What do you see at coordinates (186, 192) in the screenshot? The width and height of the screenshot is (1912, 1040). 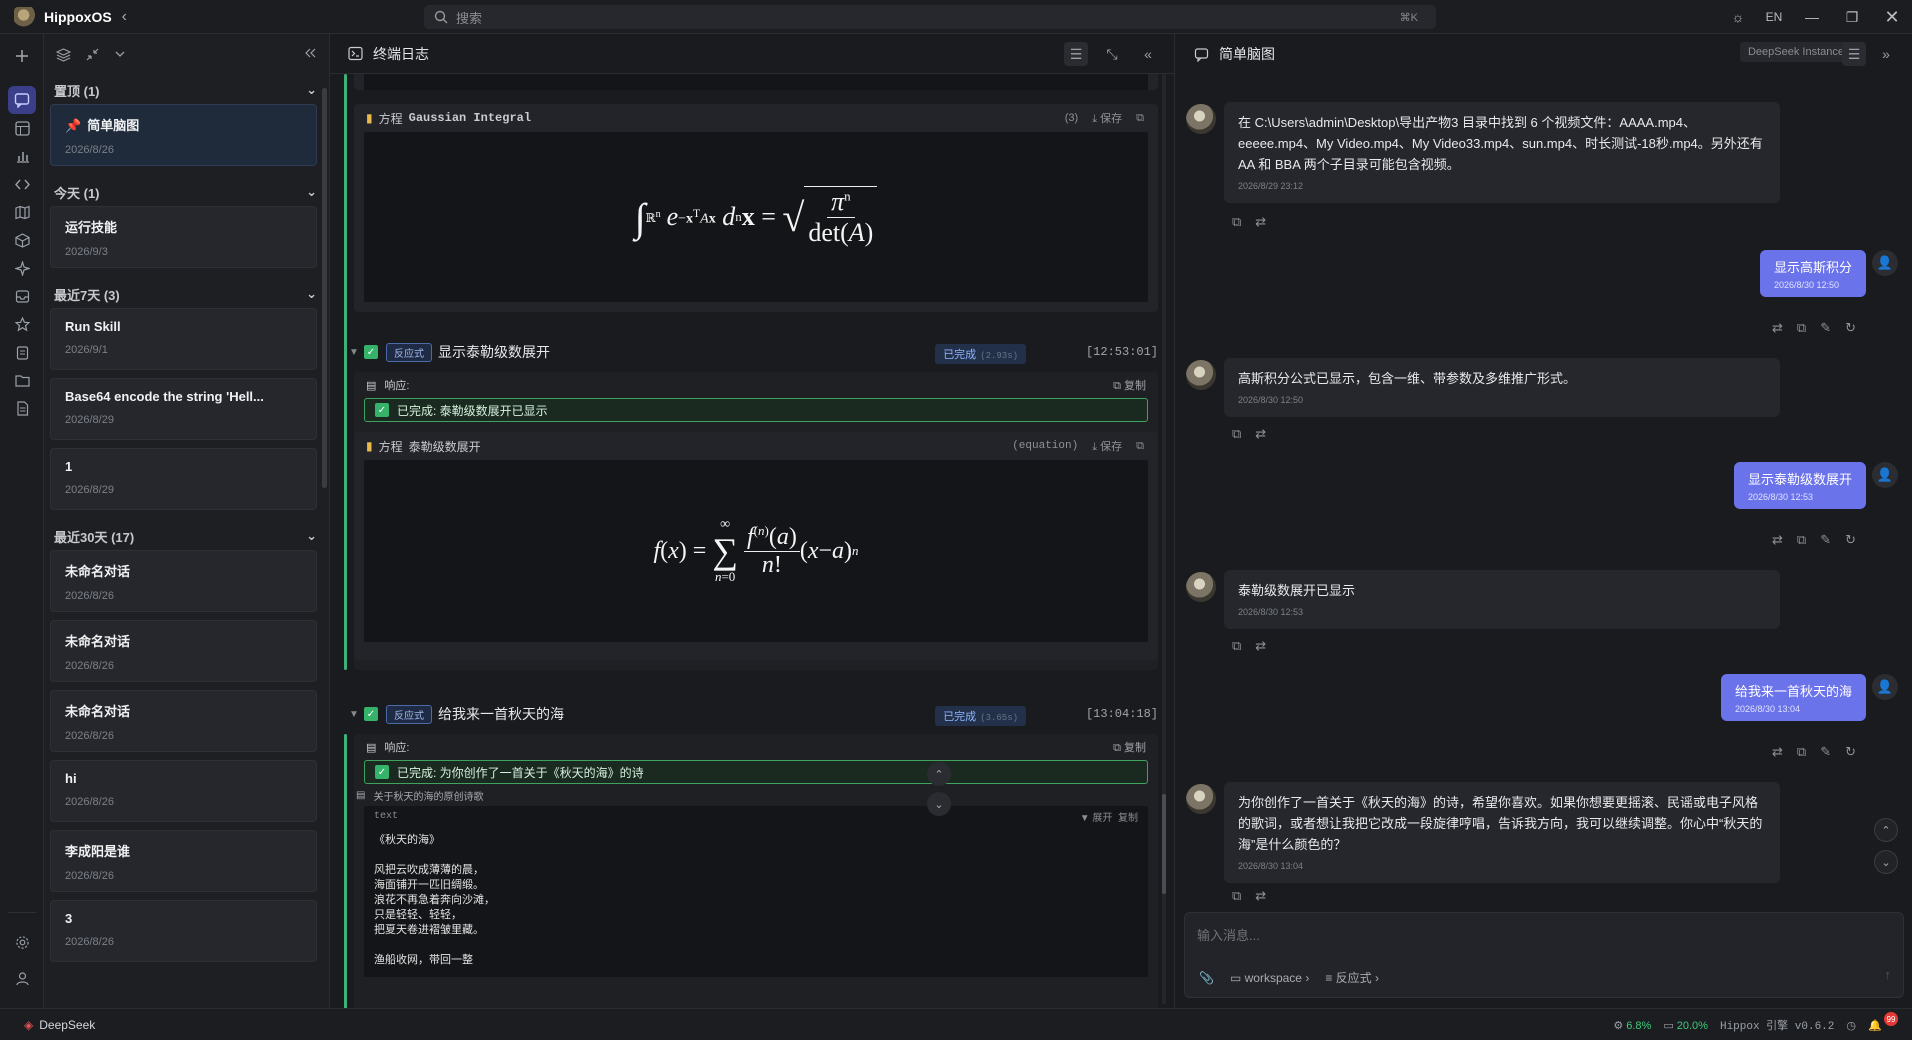 I see `group-header-today: 今天 (1) ⌄` at bounding box center [186, 192].